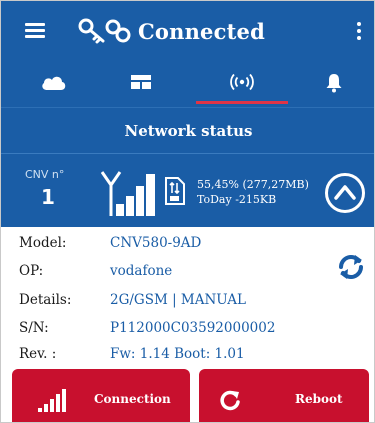  I want to click on section-header: Network status, so click(187, 130).